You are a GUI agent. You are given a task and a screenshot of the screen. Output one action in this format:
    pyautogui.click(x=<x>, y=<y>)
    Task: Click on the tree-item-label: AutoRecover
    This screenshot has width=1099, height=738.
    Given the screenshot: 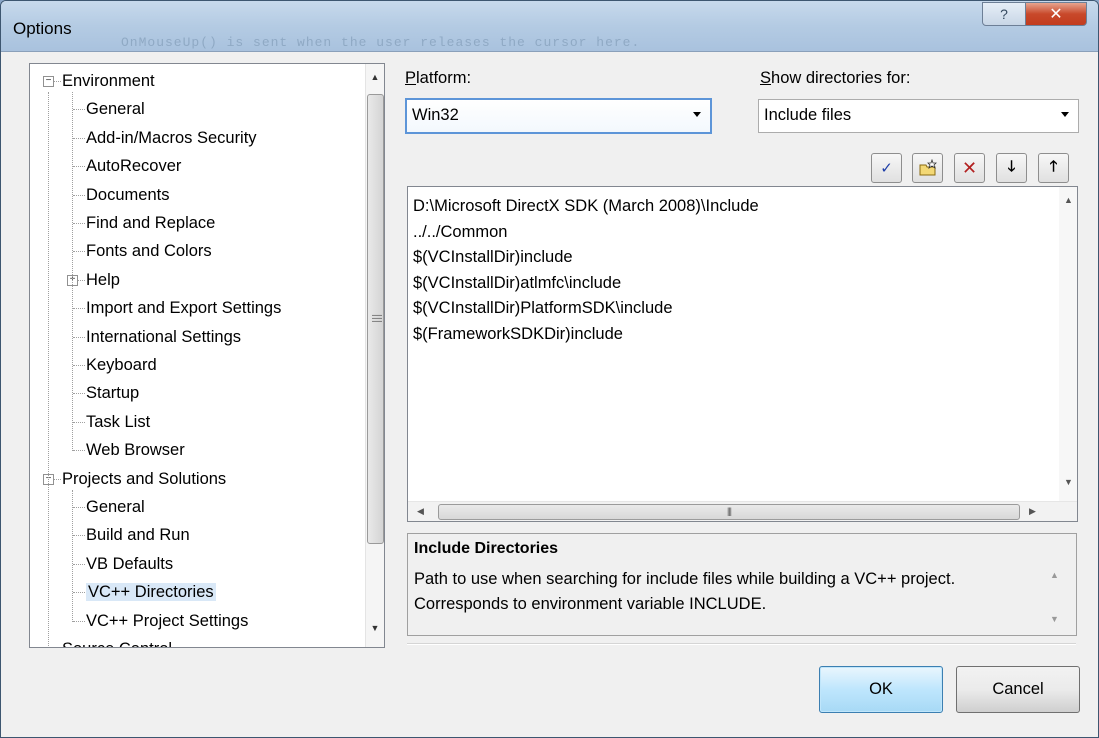 What is the action you would take?
    pyautogui.click(x=134, y=166)
    